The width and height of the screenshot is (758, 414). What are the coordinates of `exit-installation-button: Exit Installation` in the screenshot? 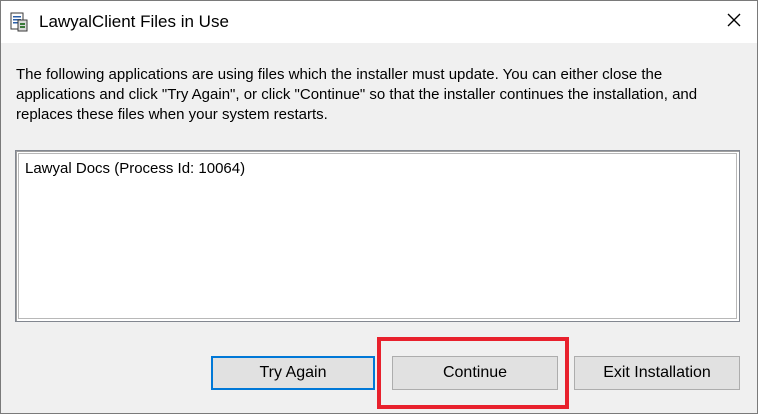 It's located at (657, 373).